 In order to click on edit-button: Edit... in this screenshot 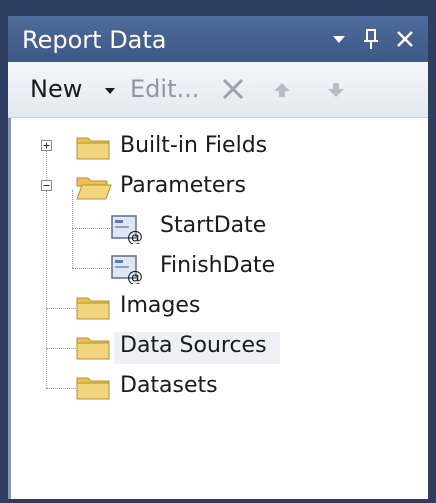, I will do `click(164, 89)`.